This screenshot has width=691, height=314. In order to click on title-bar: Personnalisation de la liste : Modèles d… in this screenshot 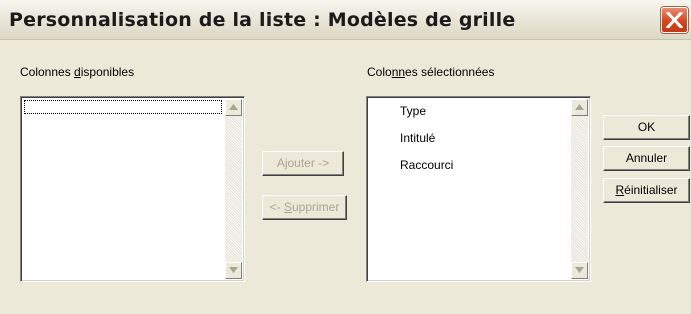, I will do `click(345, 20)`.